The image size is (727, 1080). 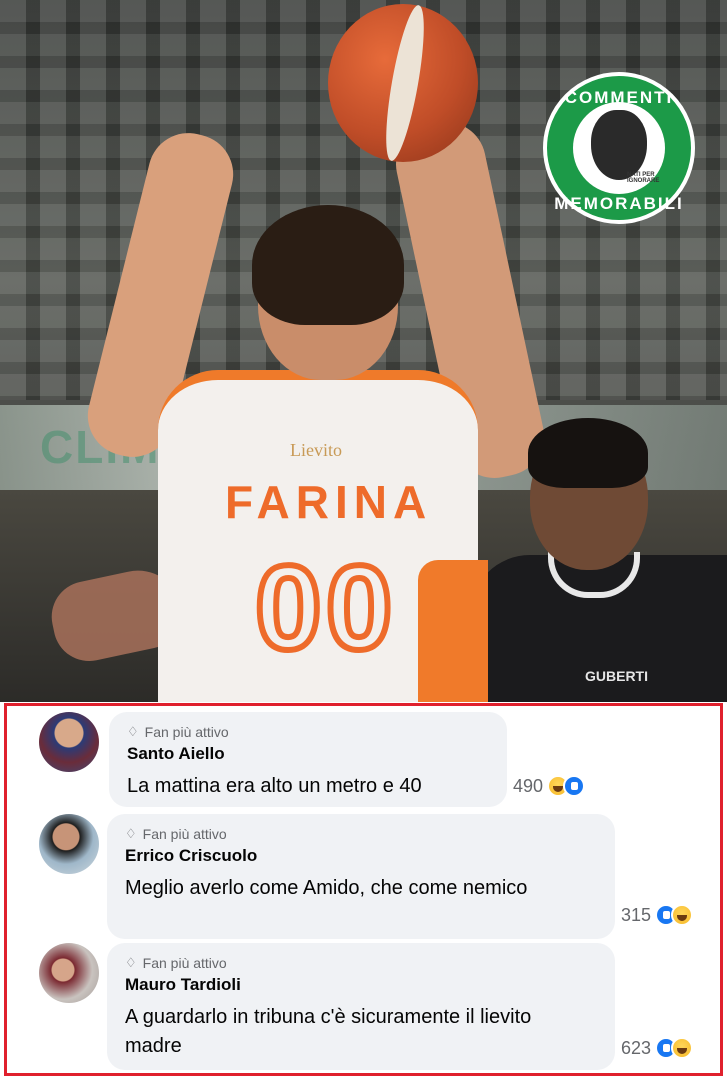 I want to click on bearded-face-icon, so click(x=619, y=145).